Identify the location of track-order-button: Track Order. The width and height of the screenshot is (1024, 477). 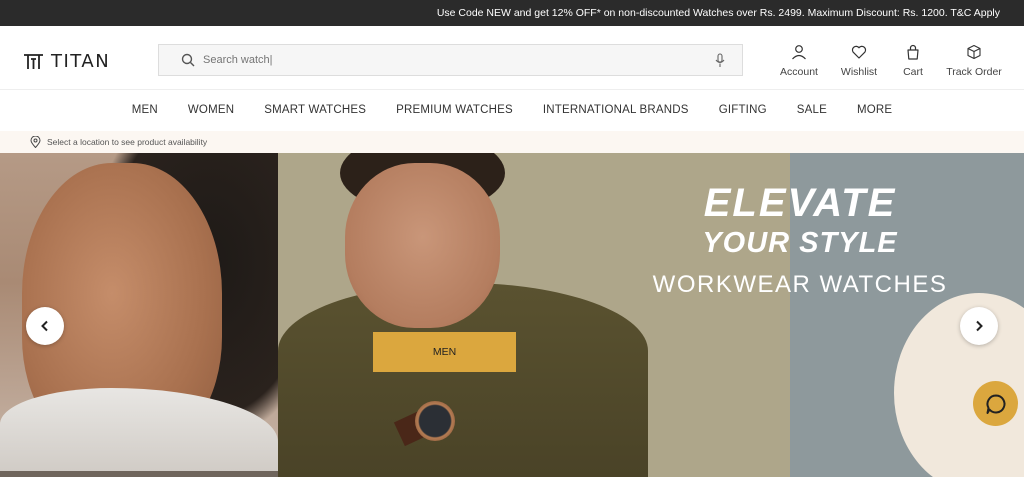
(974, 61).